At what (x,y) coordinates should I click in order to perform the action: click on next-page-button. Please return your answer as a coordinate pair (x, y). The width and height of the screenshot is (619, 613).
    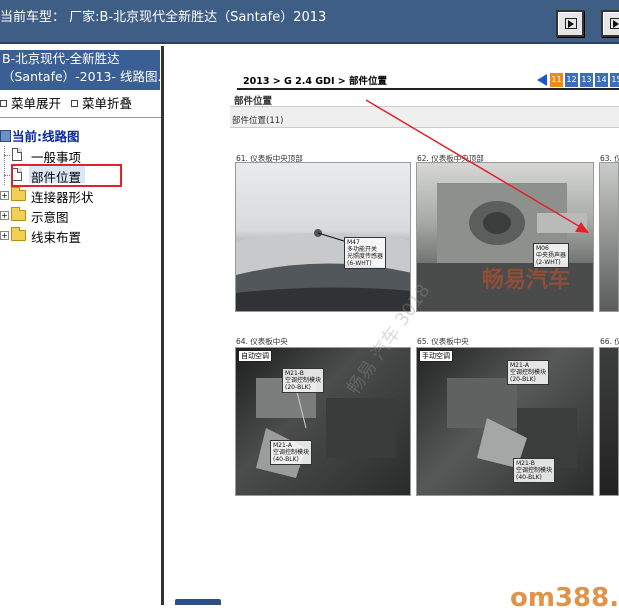
    Looking at the image, I should click on (610, 23).